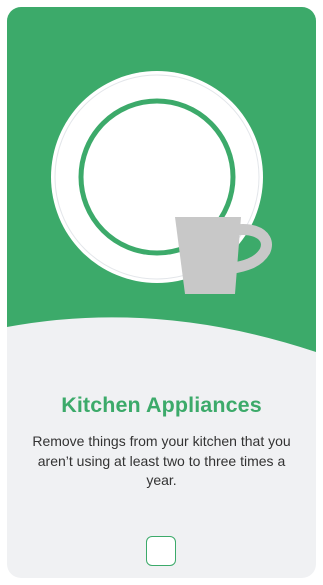 This screenshot has height=585, width=323. Describe the element at coordinates (161, 405) in the screenshot. I see `card-title: Kitchen Appliances` at that location.